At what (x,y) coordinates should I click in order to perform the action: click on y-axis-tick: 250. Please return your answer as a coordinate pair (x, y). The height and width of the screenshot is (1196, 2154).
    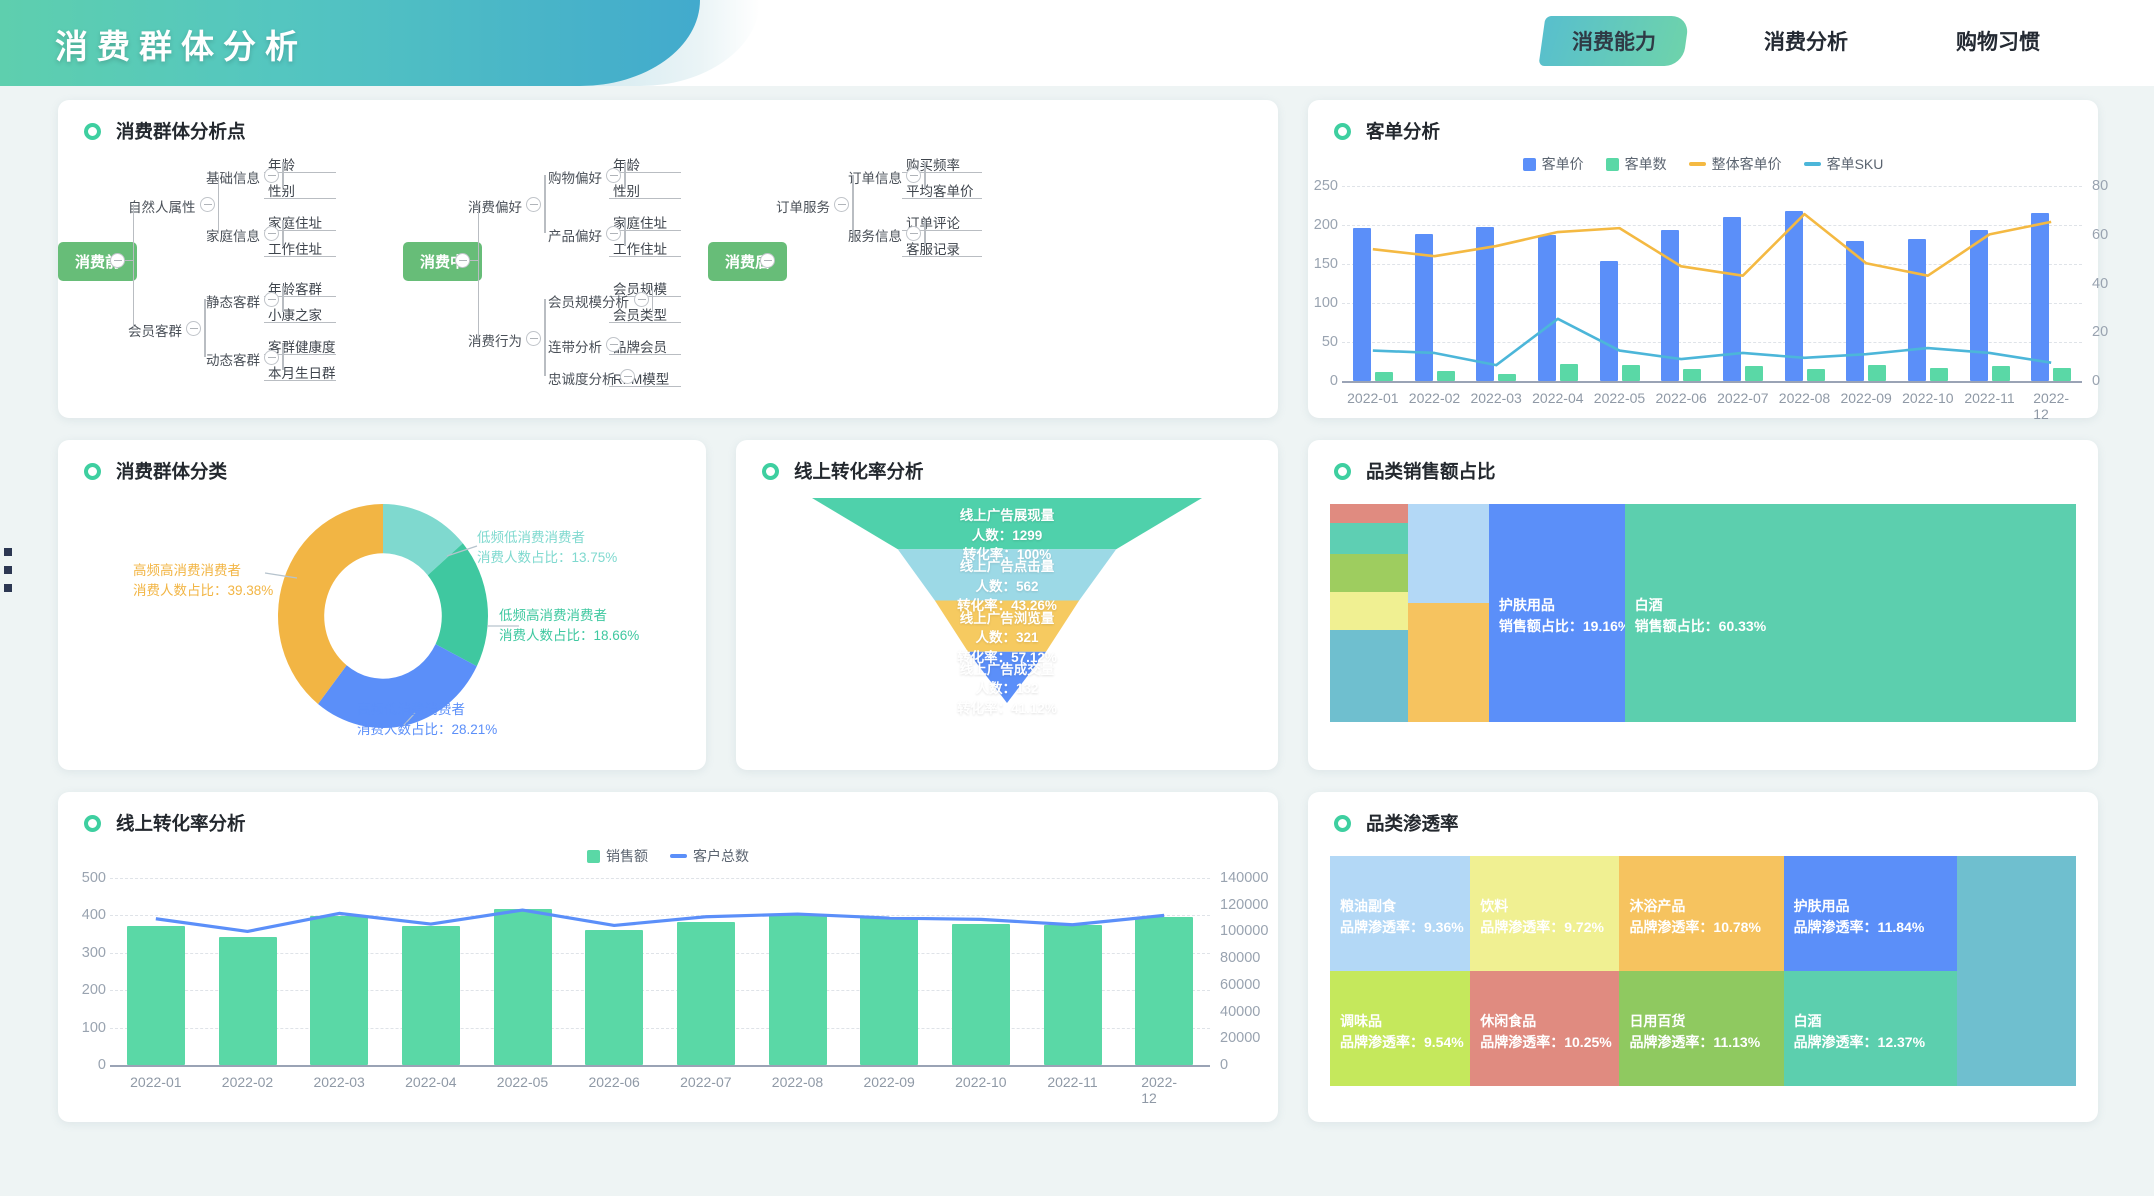
    Looking at the image, I should click on (1325, 186).